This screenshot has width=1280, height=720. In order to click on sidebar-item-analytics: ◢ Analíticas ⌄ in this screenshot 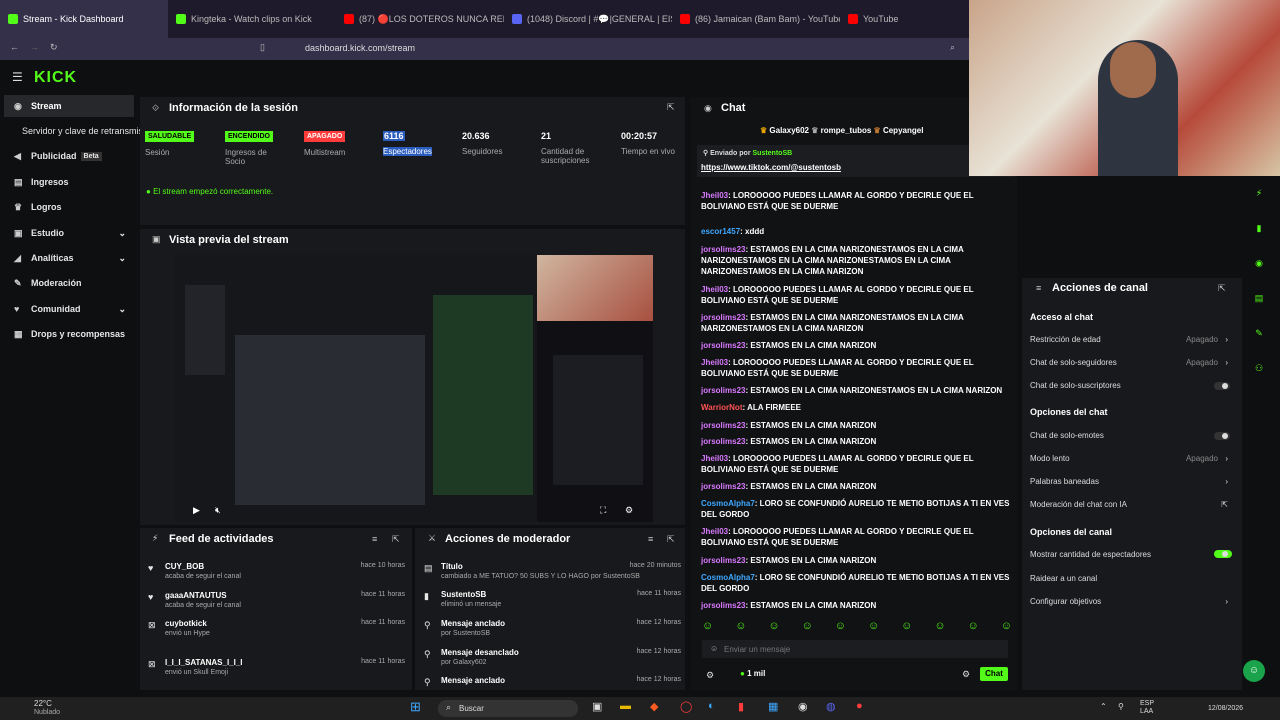, I will do `click(69, 258)`.